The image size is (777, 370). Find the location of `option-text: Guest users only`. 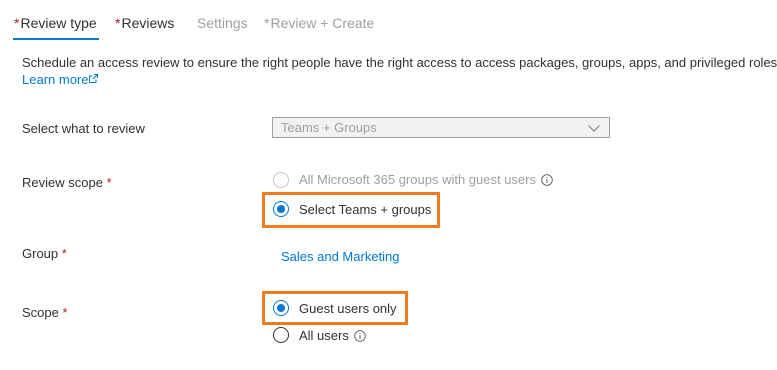

option-text: Guest users only is located at coordinates (348, 308).